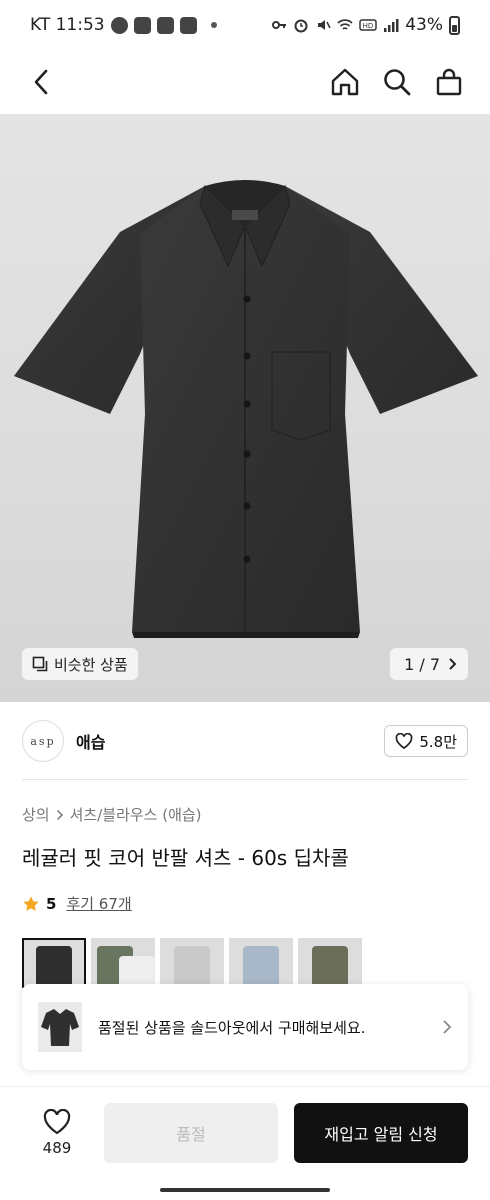 This screenshot has height=1200, width=490. I want to click on wishlist-count: 489, so click(57, 1147).